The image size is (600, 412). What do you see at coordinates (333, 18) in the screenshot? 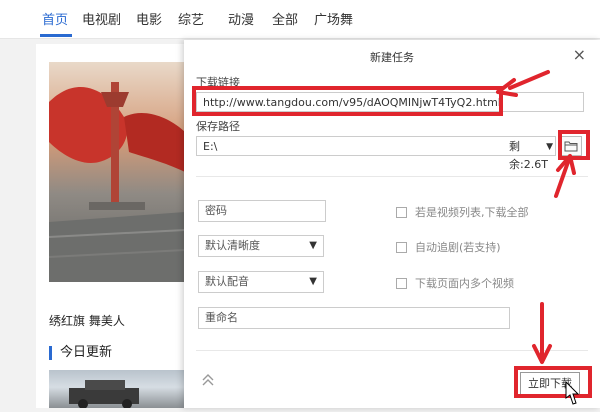
I see `nav-item-square-dance: 广场舞` at bounding box center [333, 18].